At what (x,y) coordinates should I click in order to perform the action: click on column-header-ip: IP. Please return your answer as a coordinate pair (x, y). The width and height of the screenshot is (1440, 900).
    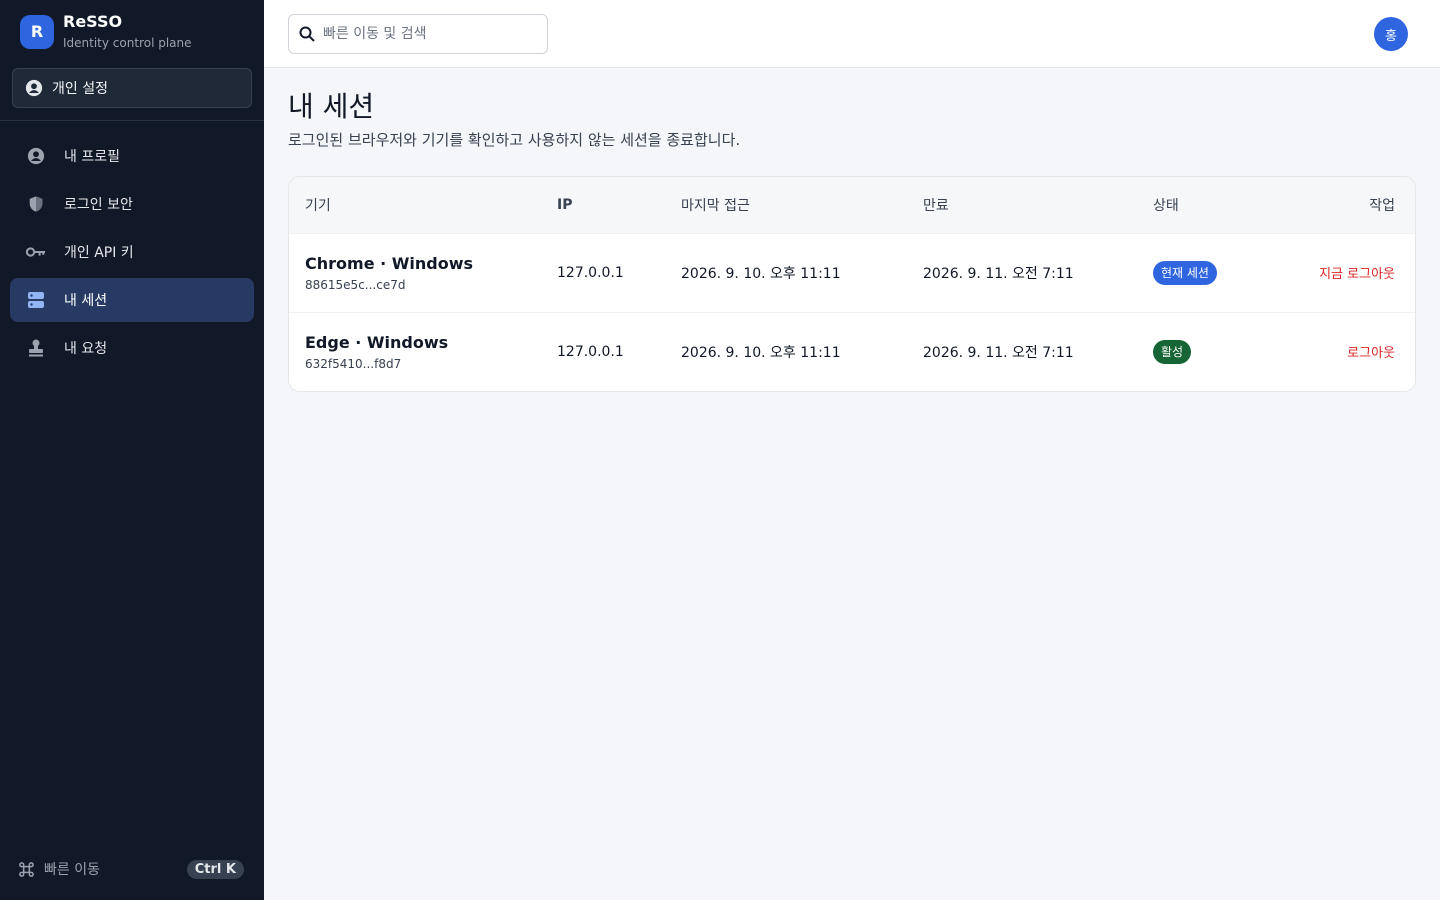
    Looking at the image, I should click on (565, 204).